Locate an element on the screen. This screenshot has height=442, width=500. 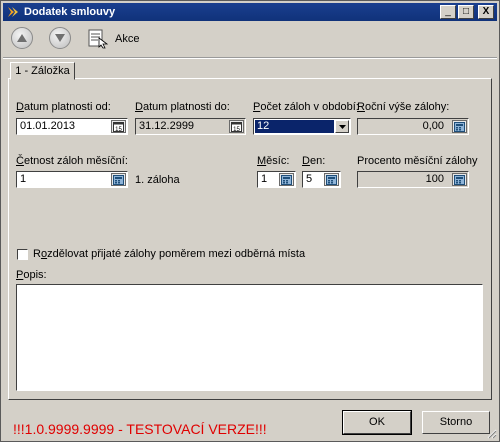
rocni-vyse-label: Roční výše zálohy: is located at coordinates (403, 107).